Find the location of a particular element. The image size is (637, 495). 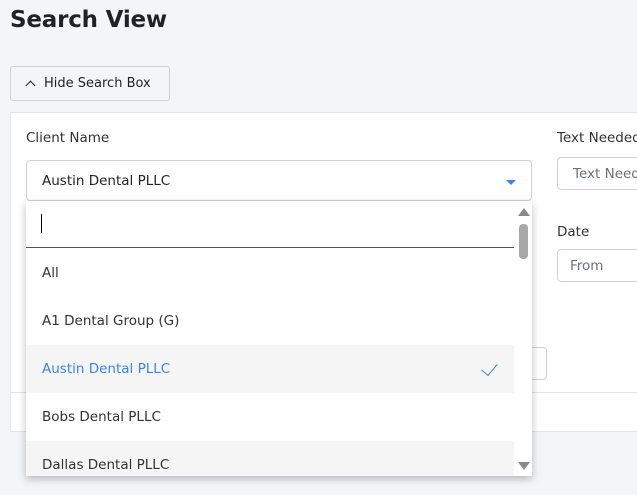

chevron-up-icon is located at coordinates (30, 85).